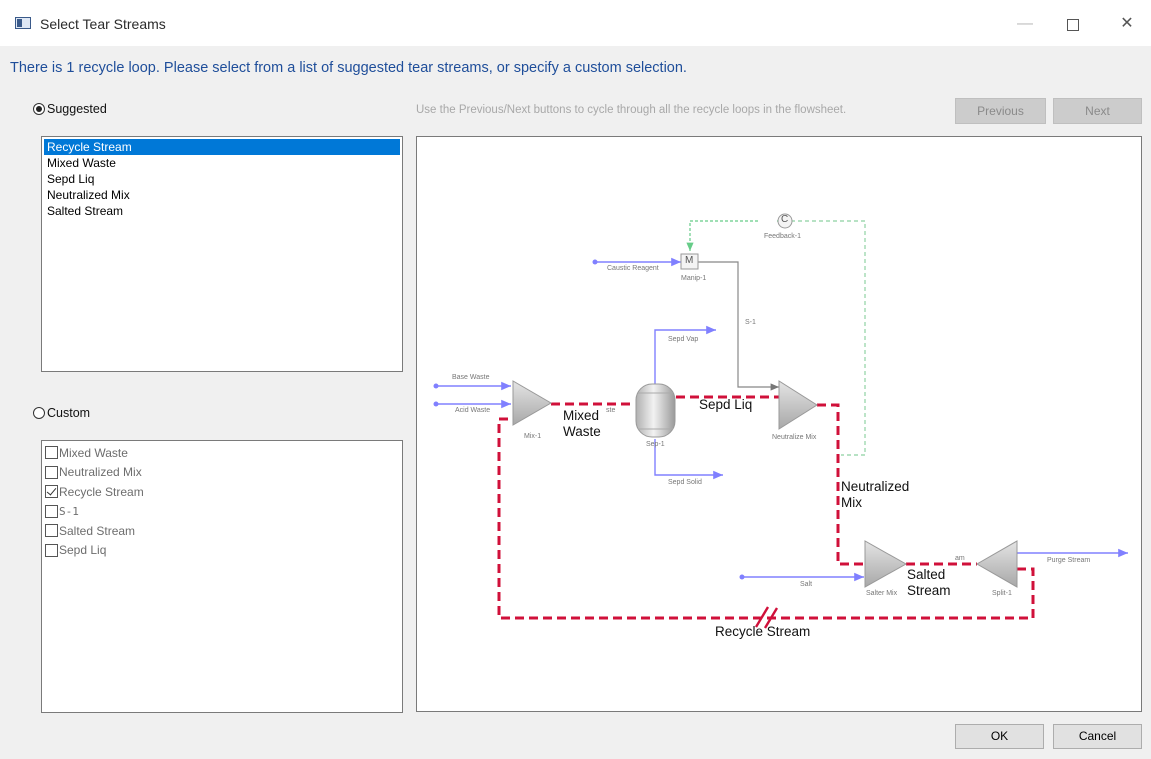  What do you see at coordinates (960, 558) in the screenshot?
I see `label-fragment: am` at bounding box center [960, 558].